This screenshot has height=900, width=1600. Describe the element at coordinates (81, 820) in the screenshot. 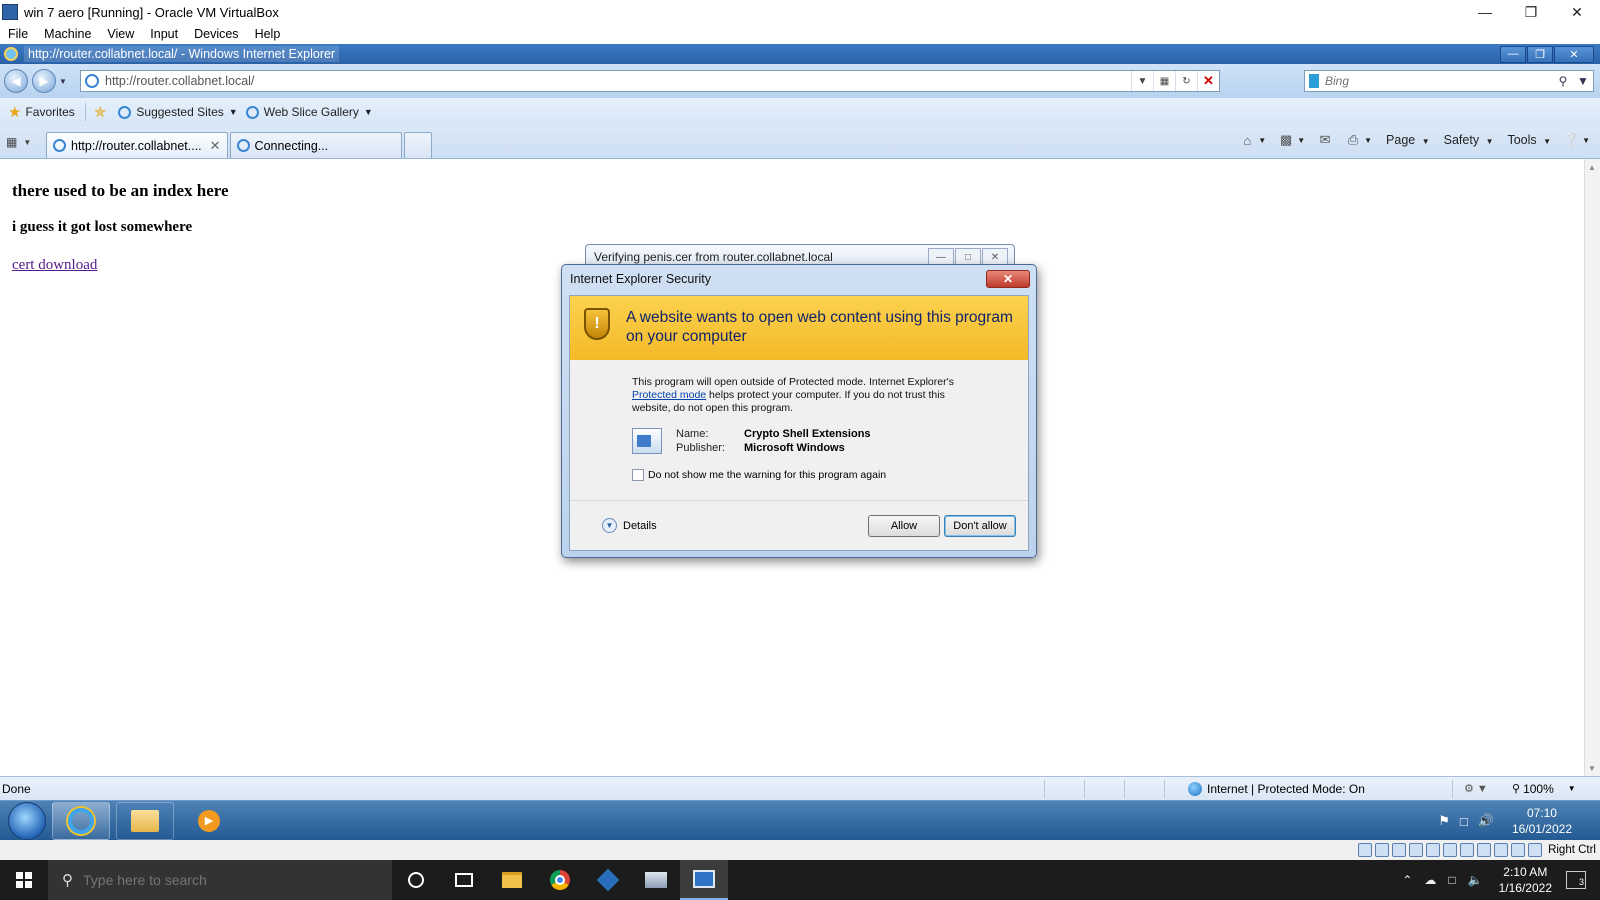

I see `taskbar-ie-button` at that location.